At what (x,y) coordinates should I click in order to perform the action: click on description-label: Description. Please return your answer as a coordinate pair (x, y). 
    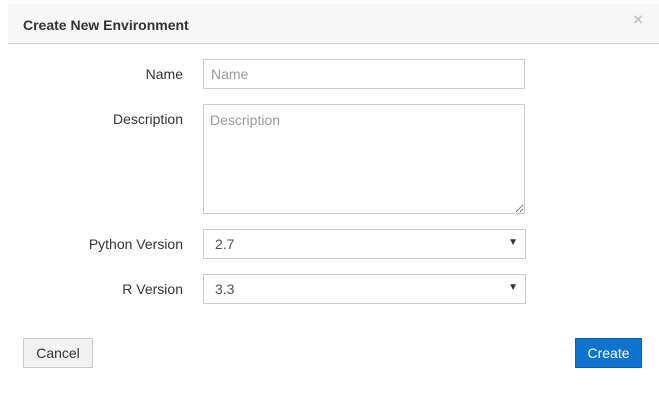
    Looking at the image, I should click on (147, 119).